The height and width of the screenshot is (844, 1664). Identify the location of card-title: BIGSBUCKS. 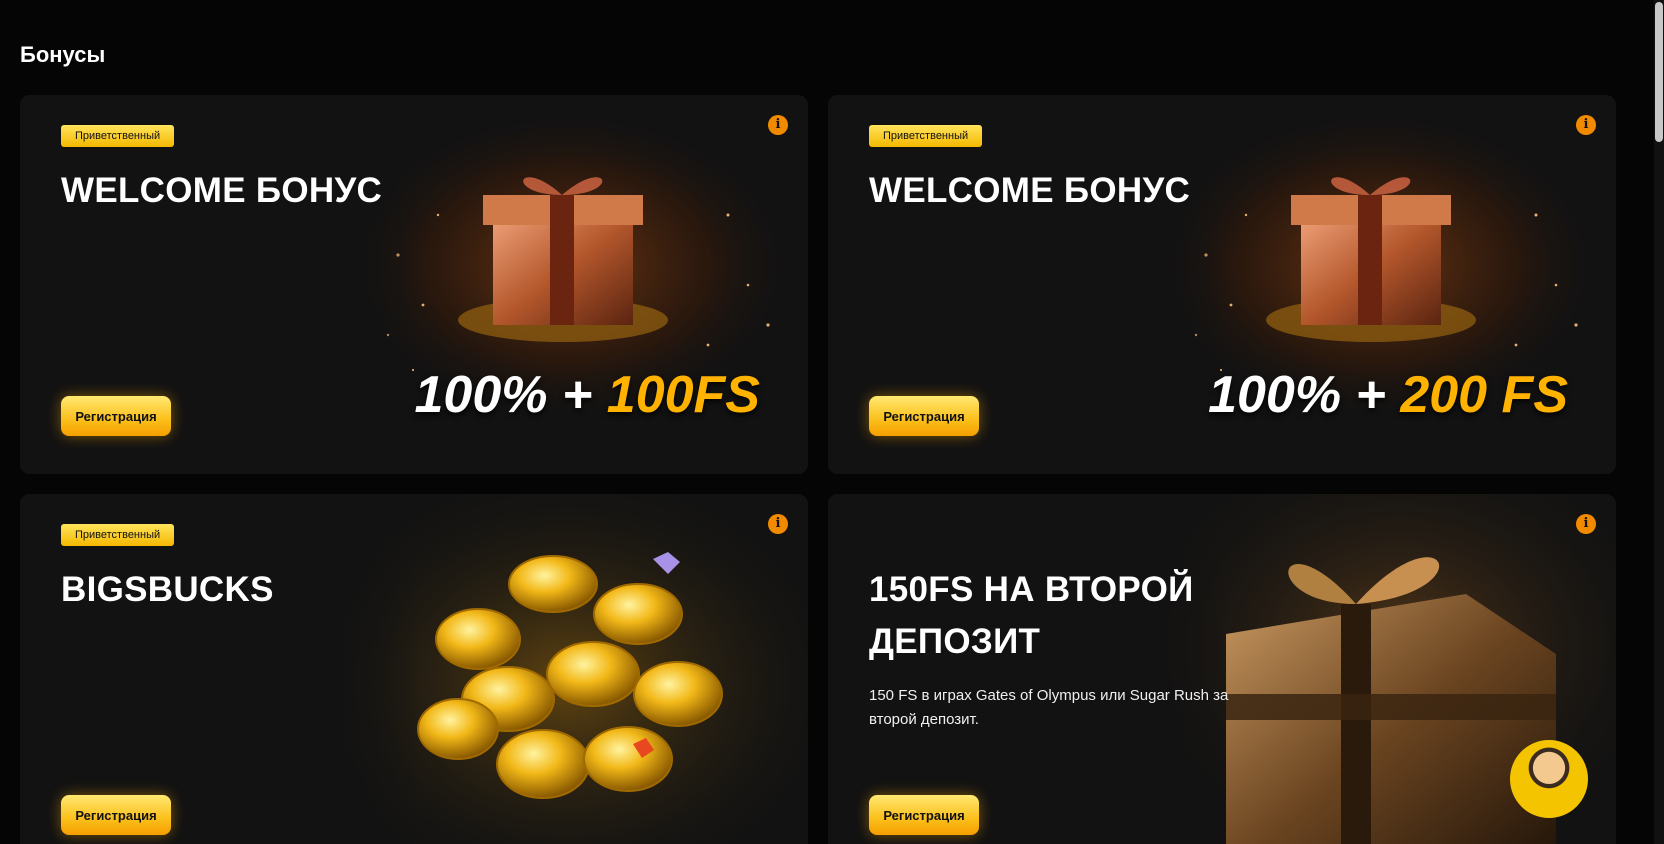
(167, 589).